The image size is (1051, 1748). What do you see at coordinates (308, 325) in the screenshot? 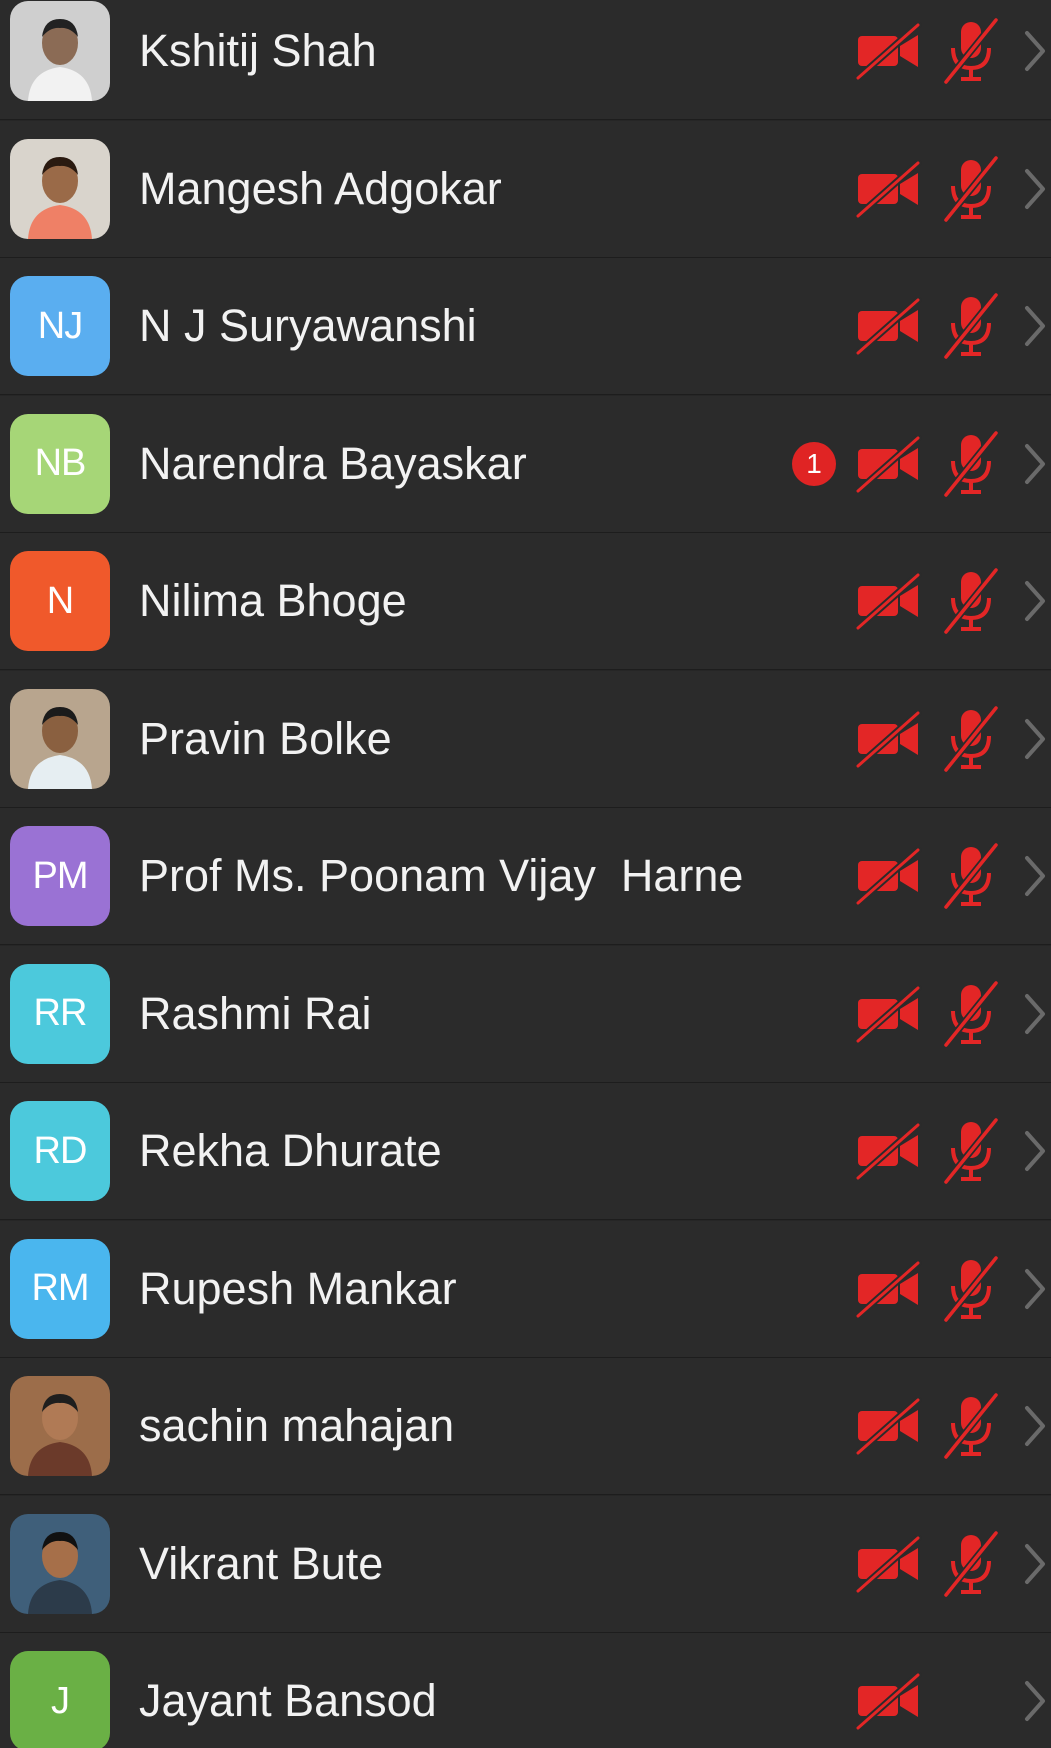
I see `participant-name: N J Suryawanshi` at bounding box center [308, 325].